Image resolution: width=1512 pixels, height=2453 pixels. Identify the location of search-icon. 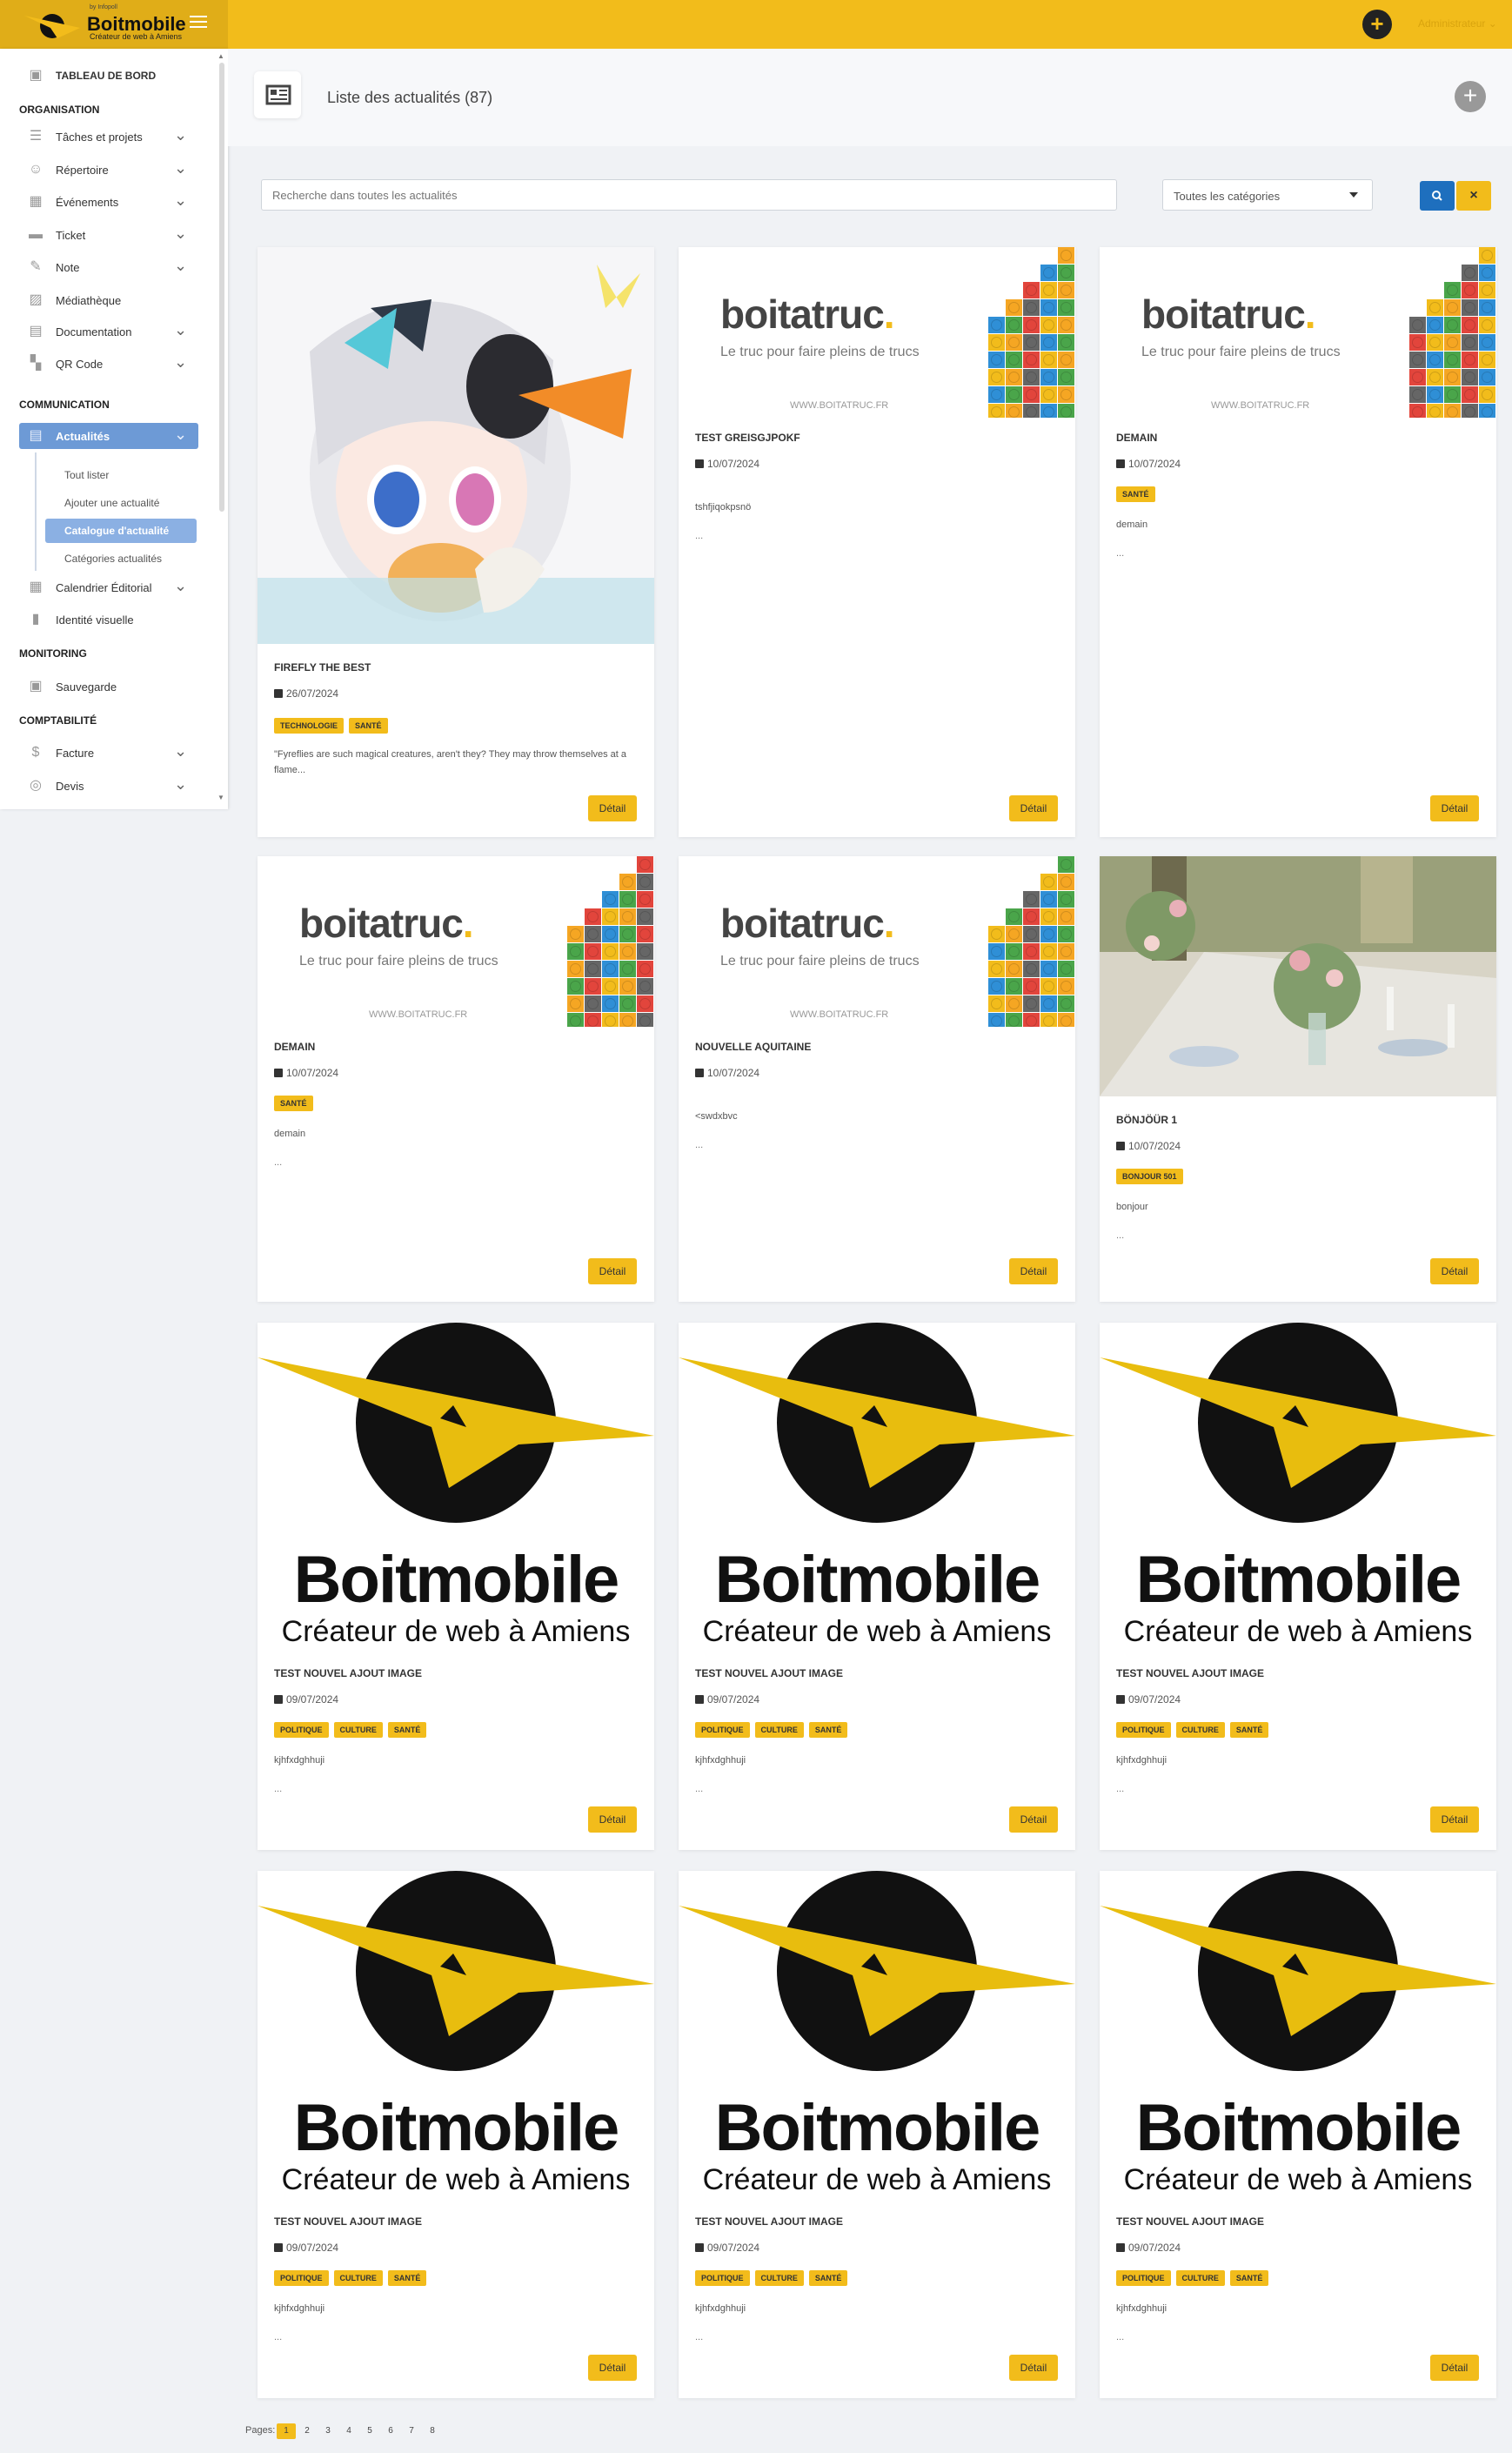
(1437, 196).